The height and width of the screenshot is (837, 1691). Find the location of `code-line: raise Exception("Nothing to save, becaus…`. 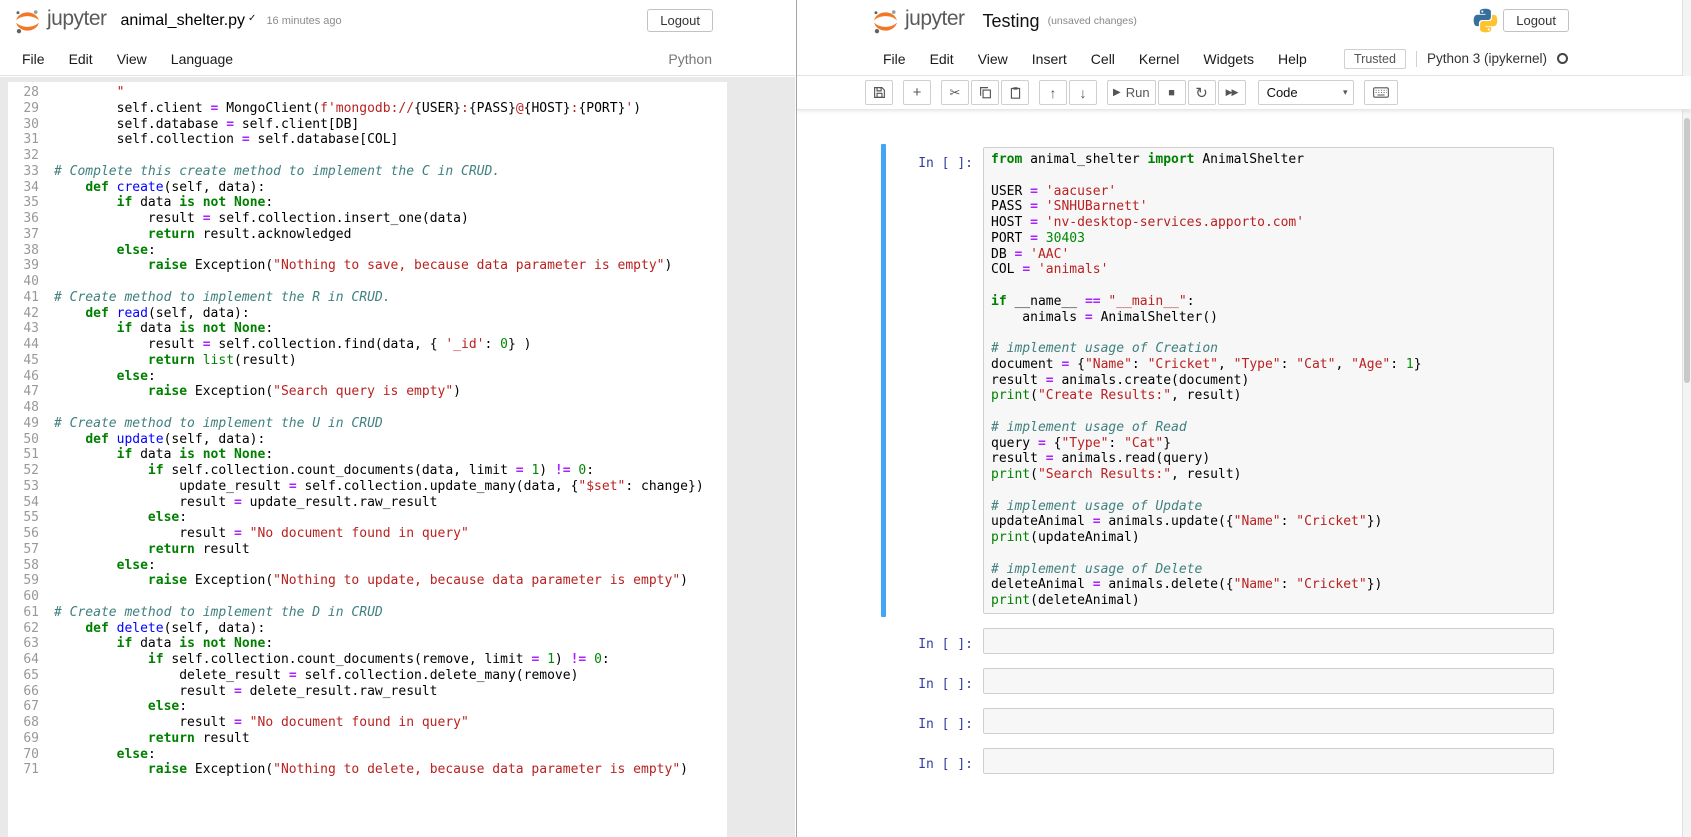

code-line: raise Exception("Nothing to save, becaus… is located at coordinates (410, 266).